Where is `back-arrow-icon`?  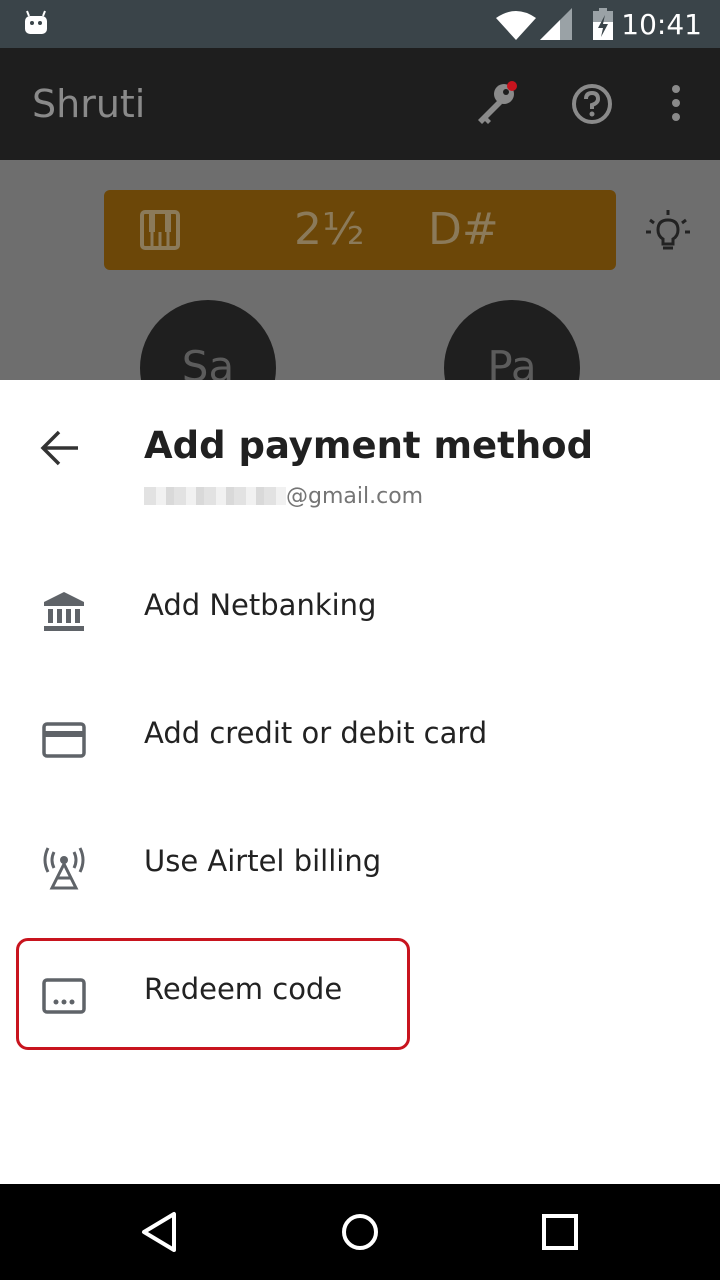
back-arrow-icon is located at coordinates (60, 448).